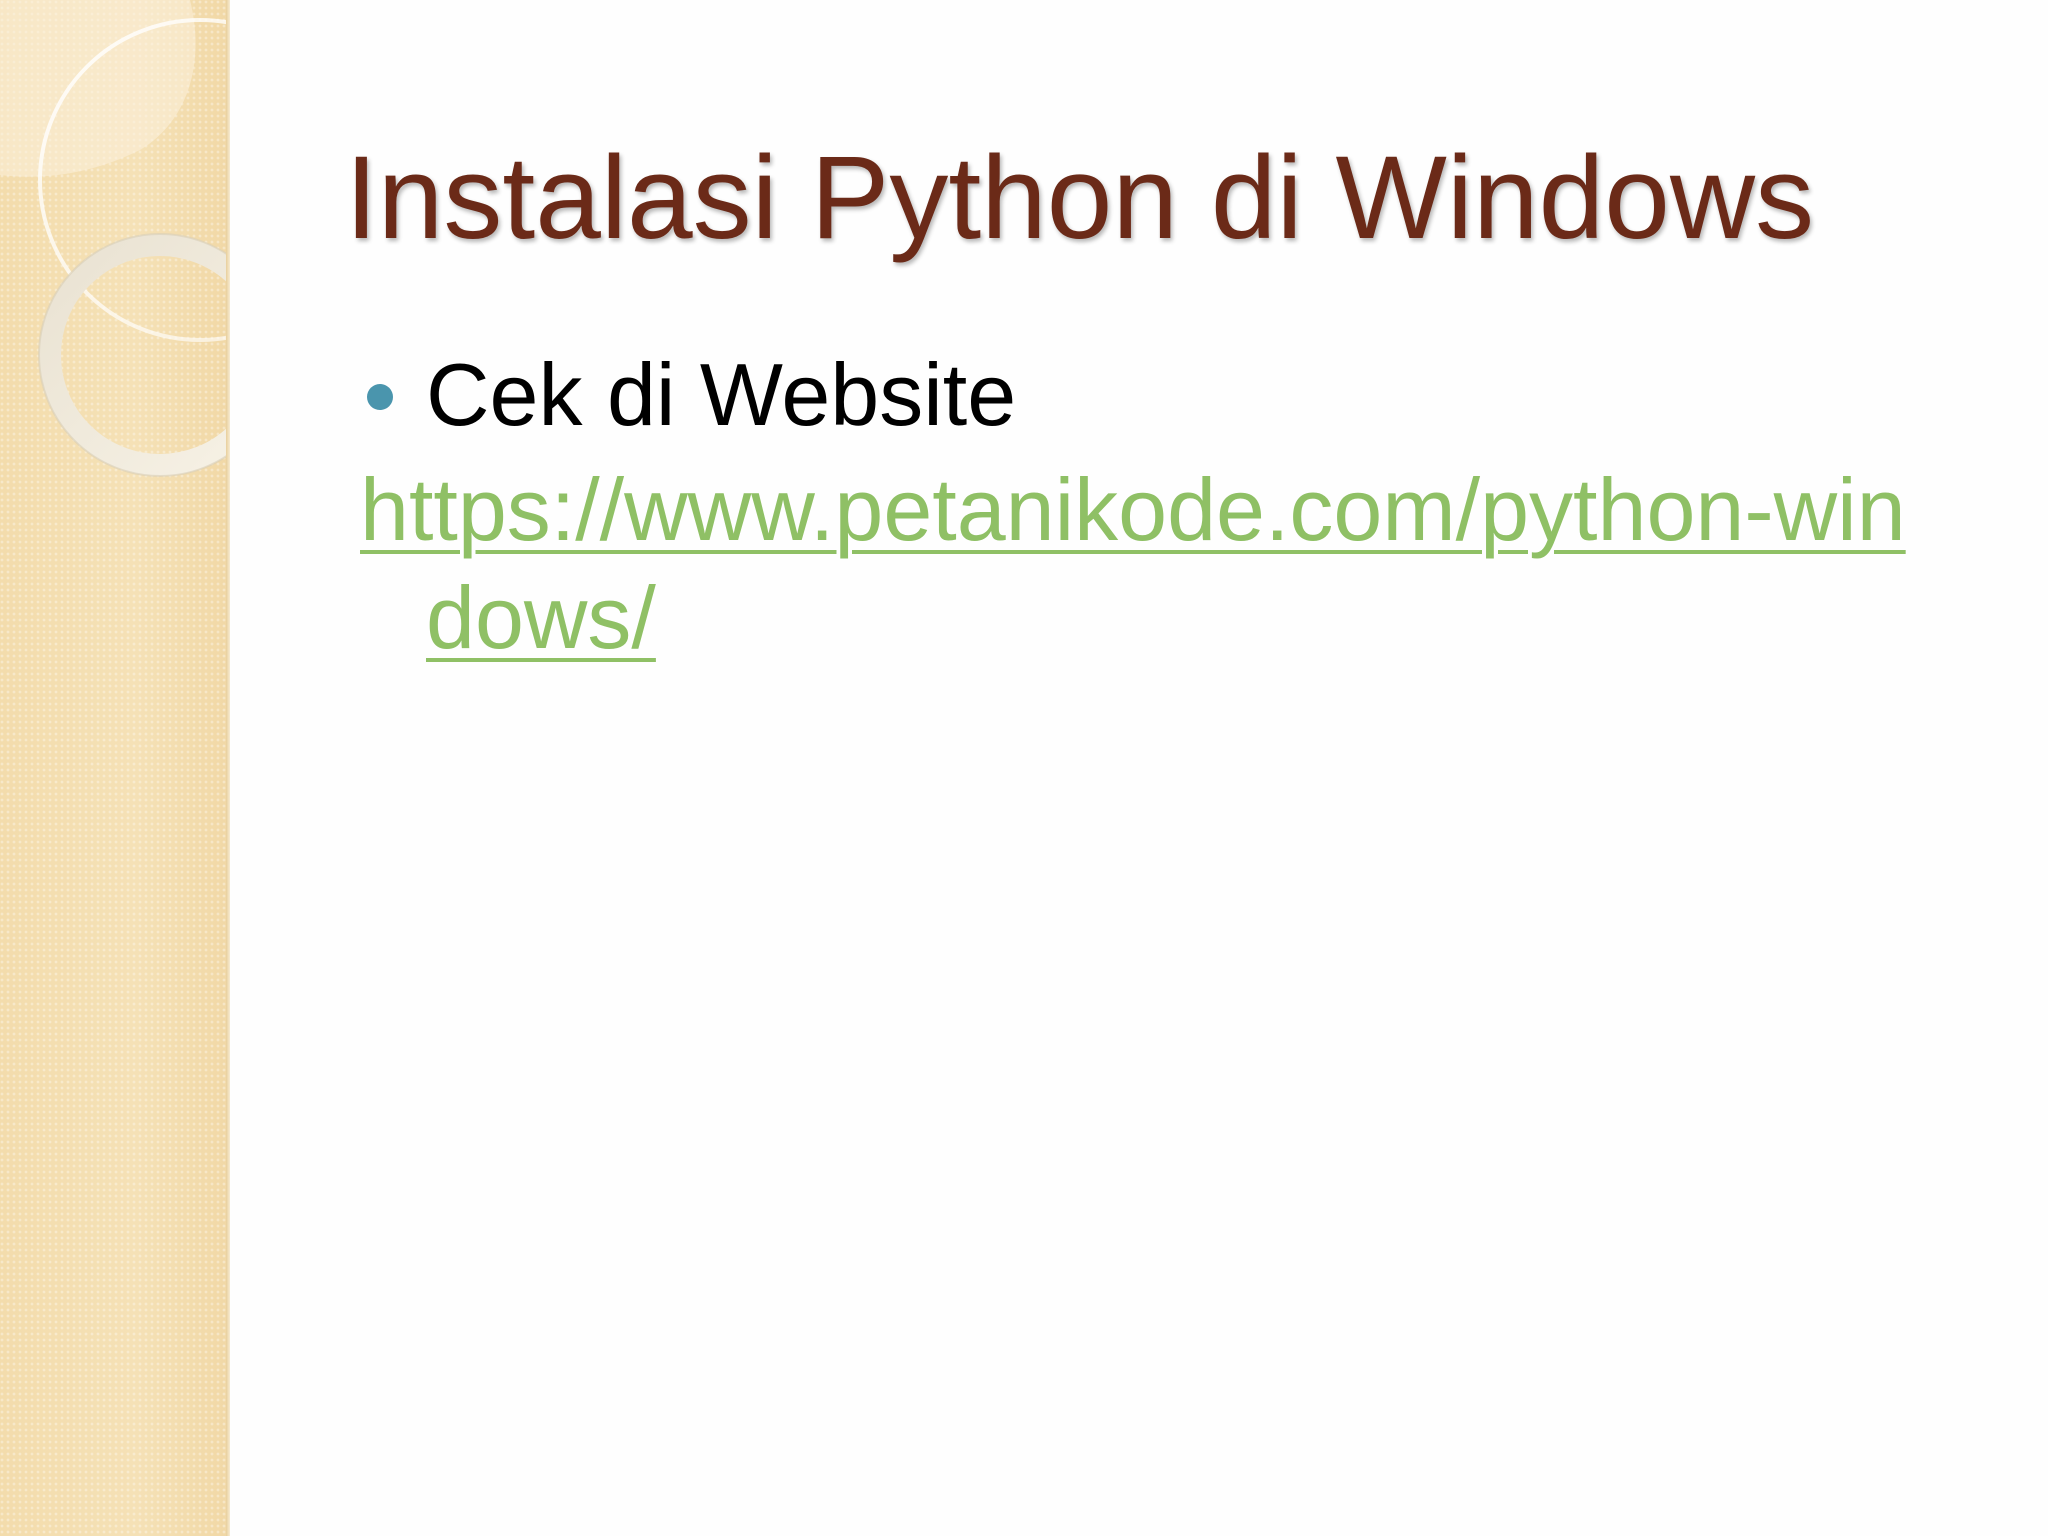 This screenshot has height=1536, width=2048. I want to click on slide-title: Instalasi Python di Windows, so click(1080, 198).